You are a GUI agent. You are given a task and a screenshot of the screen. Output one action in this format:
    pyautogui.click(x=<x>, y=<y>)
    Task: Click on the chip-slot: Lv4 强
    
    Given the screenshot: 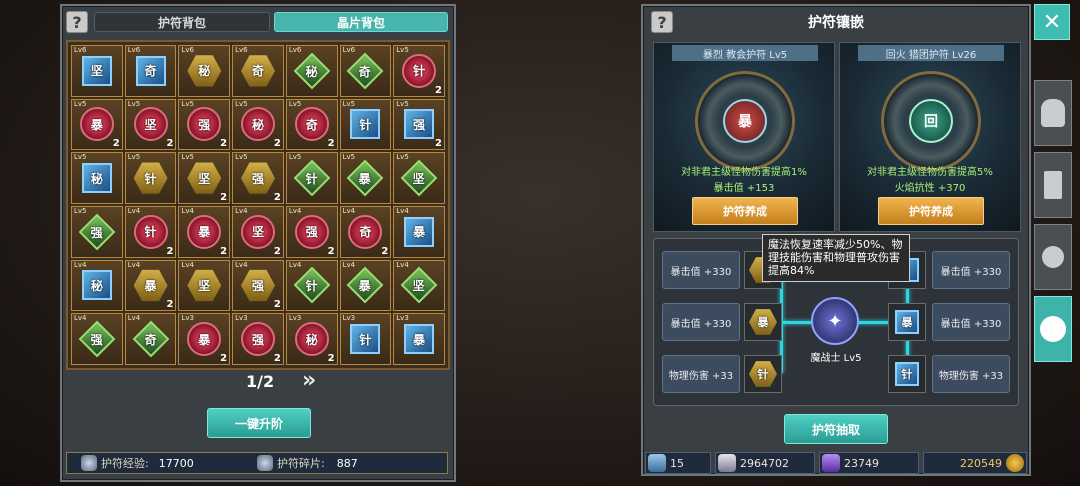 What is the action you would take?
    pyautogui.click(x=97, y=339)
    